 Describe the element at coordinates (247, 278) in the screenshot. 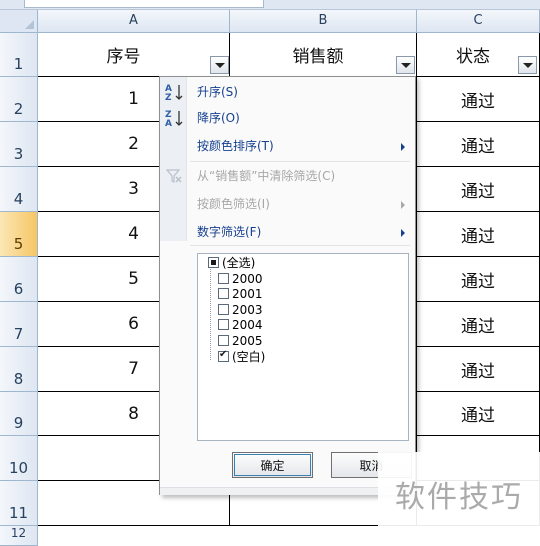

I see `list-item-label: 2000` at that location.